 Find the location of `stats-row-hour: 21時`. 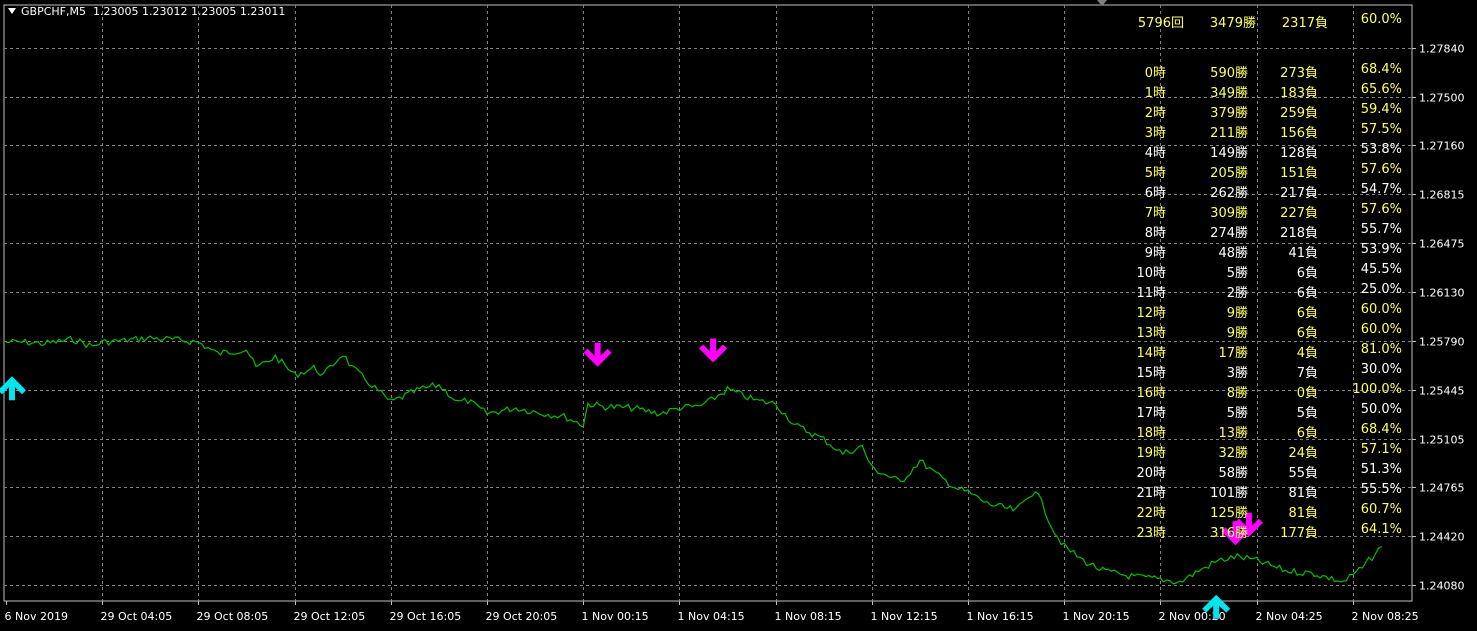

stats-row-hour: 21時 is located at coordinates (1151, 493).